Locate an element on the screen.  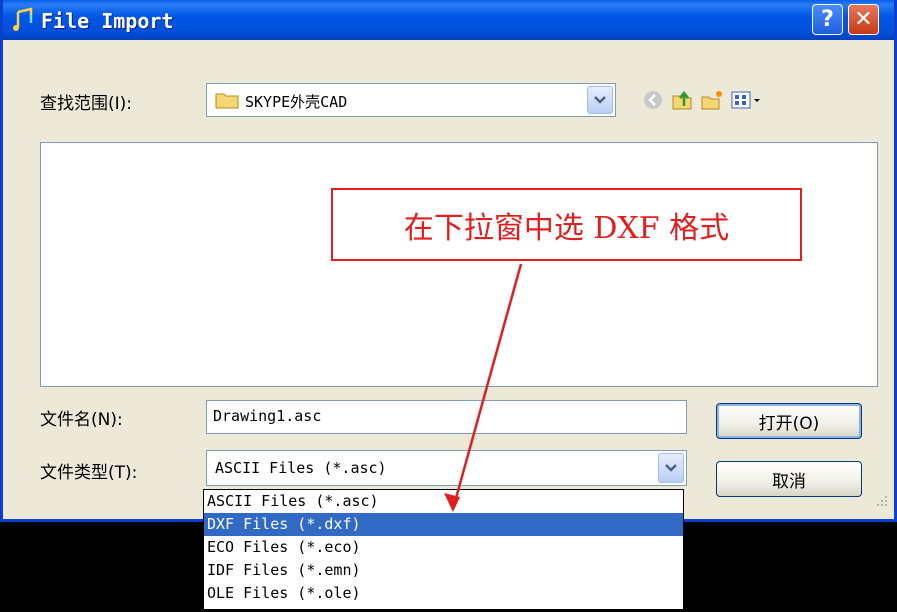
help-button: ? is located at coordinates (827, 19).